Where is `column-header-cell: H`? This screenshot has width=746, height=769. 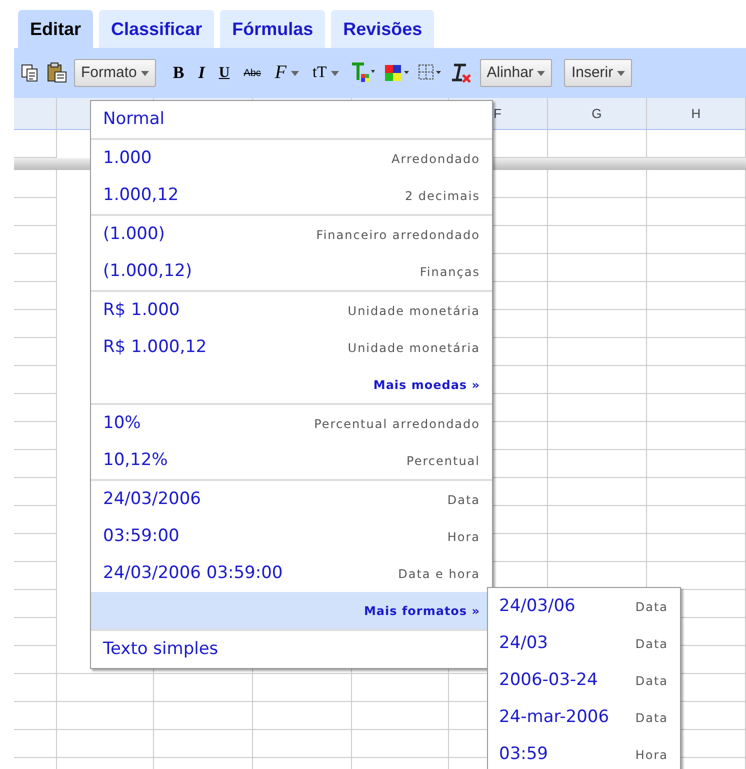
column-header-cell: H is located at coordinates (696, 113).